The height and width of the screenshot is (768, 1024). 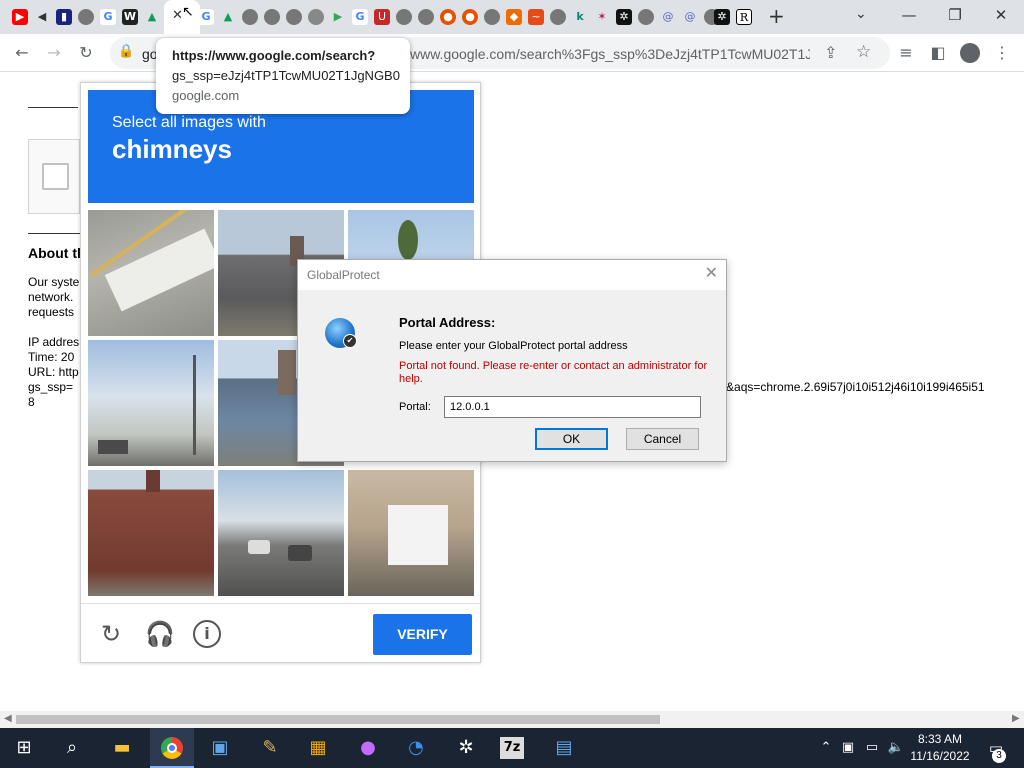 I want to click on dialog-titlebar: GlobalProtect ✕, so click(x=512, y=275).